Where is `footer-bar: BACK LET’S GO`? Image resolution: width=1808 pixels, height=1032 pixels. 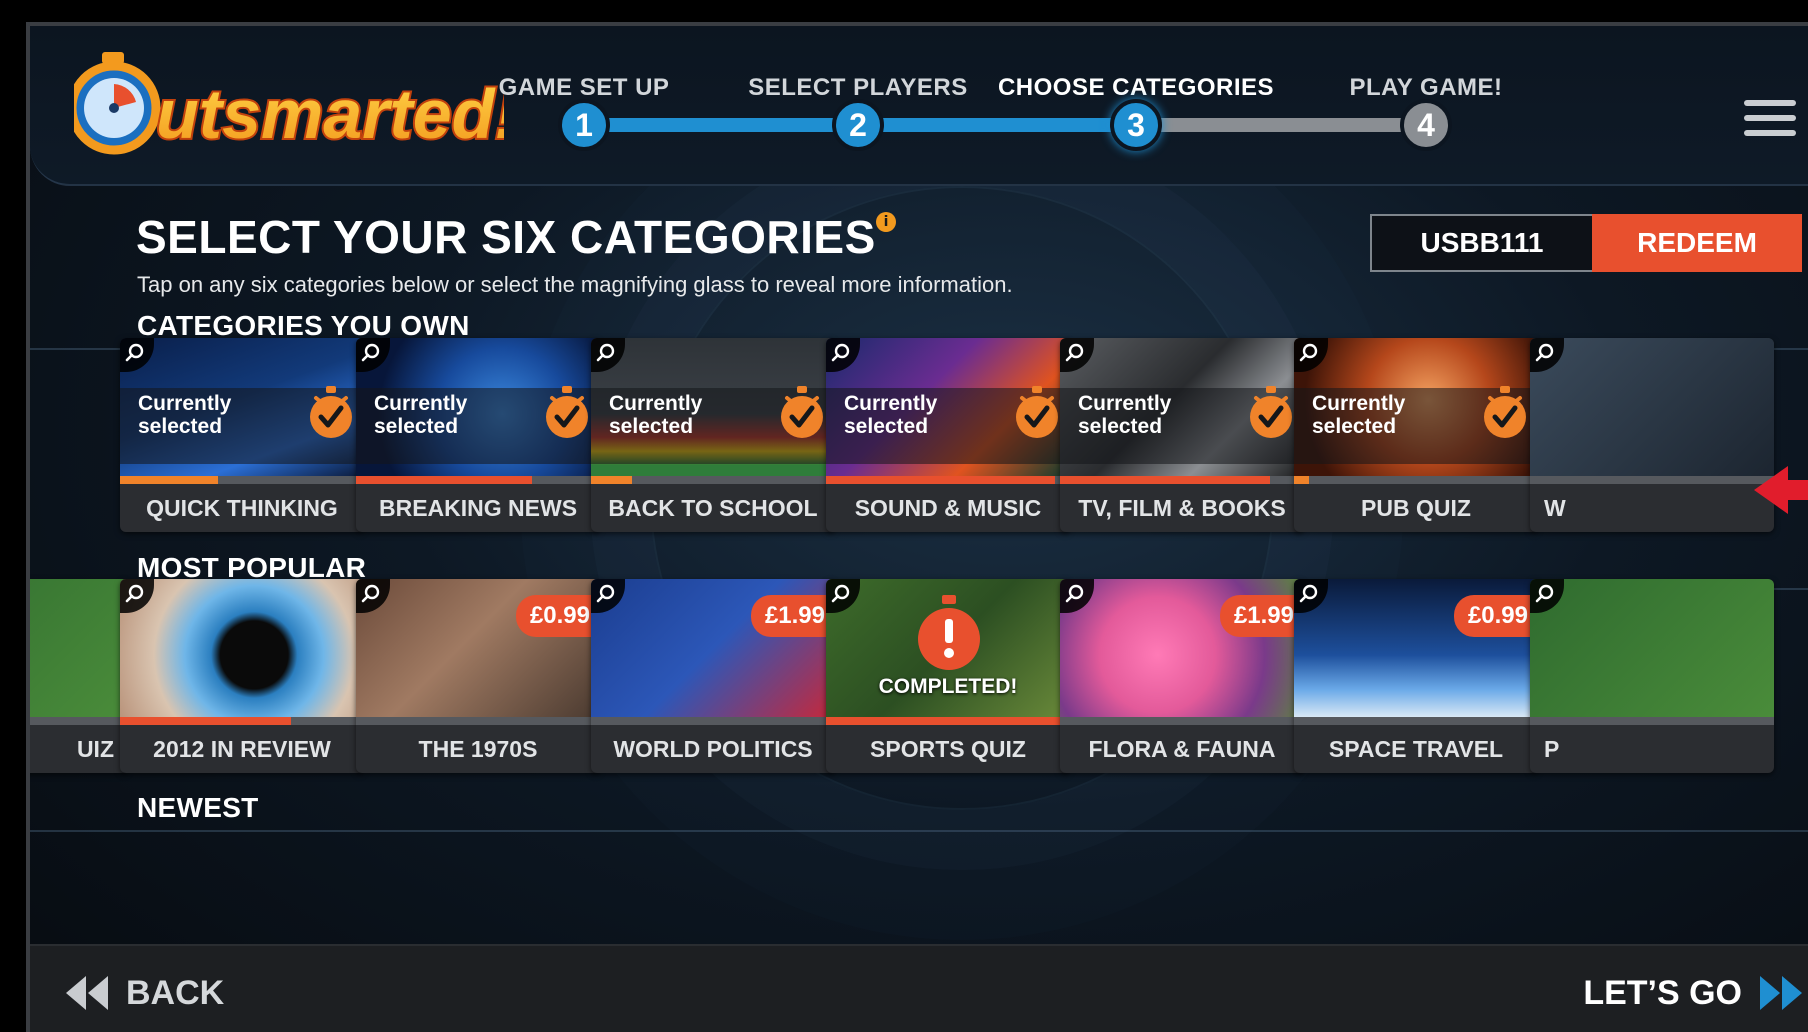 footer-bar: BACK LET’S GO is located at coordinates (919, 988).